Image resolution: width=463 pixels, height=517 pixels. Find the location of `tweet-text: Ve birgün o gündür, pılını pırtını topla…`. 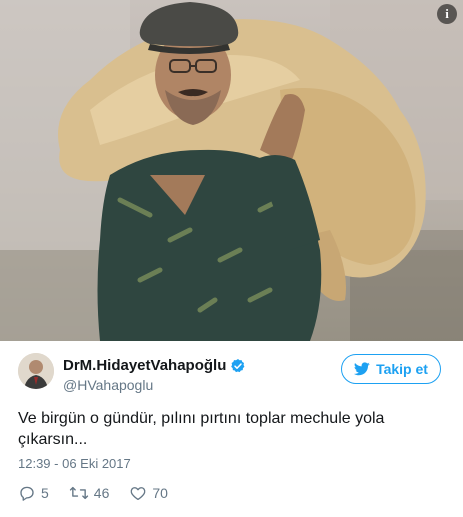

tweet-text: Ve birgün o gündür, pılını pırtını topla… is located at coordinates (201, 429).